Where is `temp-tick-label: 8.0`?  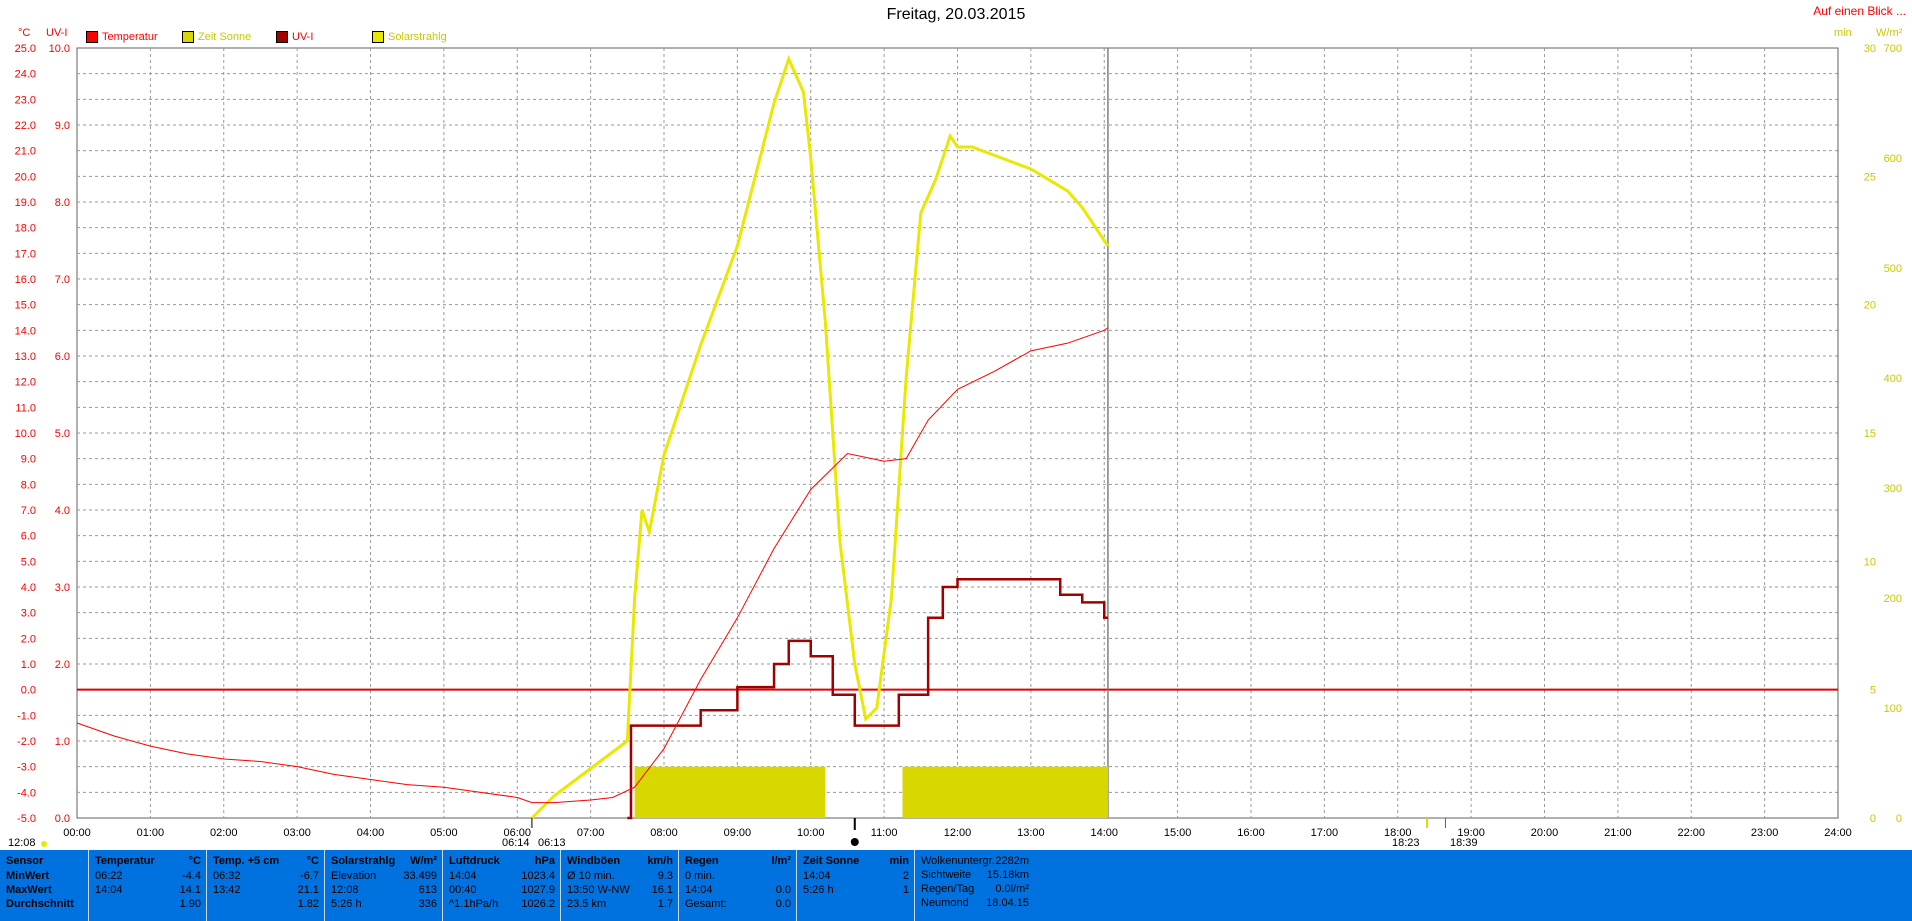
temp-tick-label: 8.0 is located at coordinates (28, 485).